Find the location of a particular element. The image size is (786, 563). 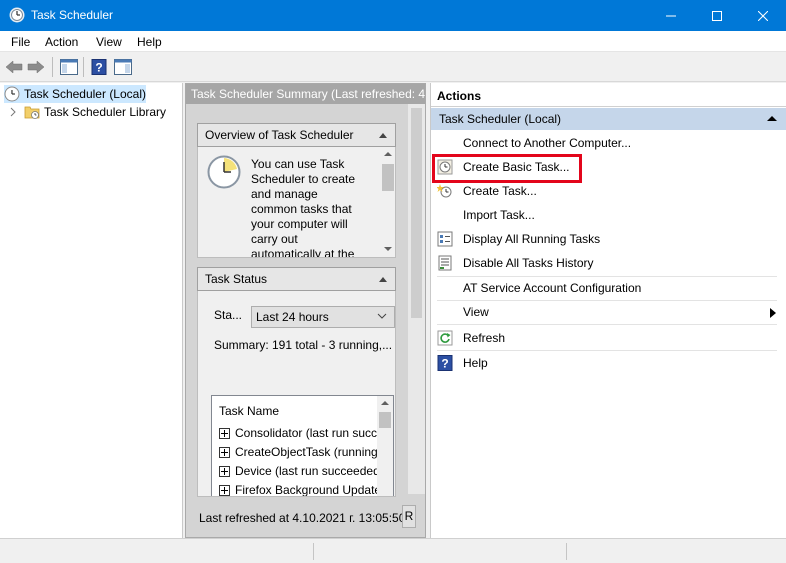

summary-scrollbar is located at coordinates (416, 299).